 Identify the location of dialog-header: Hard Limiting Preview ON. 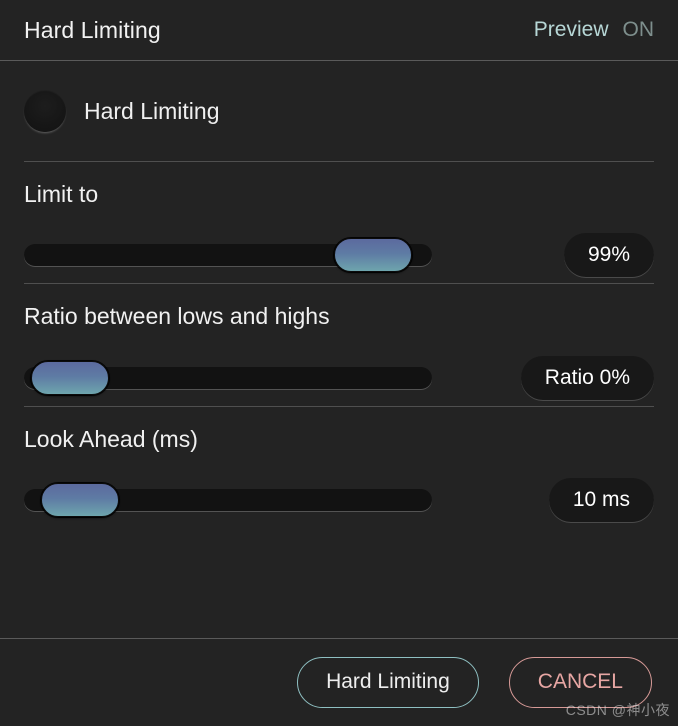
(339, 30).